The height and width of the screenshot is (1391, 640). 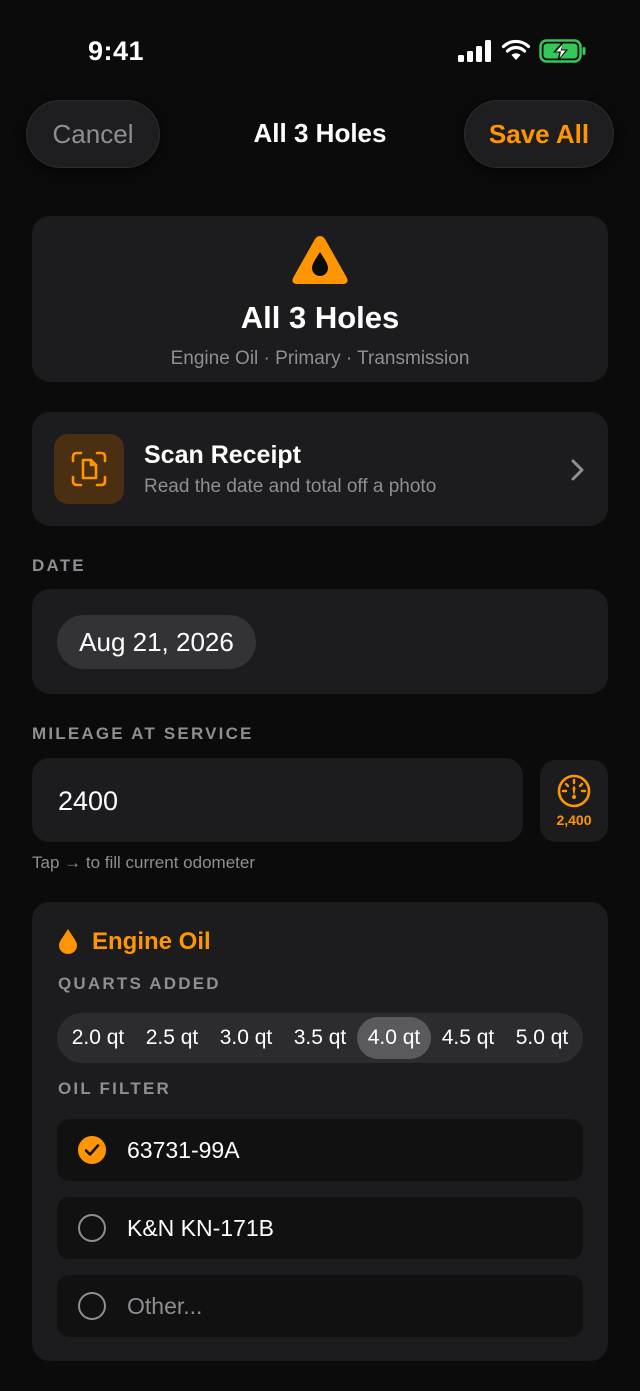 What do you see at coordinates (223, 455) in the screenshot?
I see `scan-receipt-title: Scan Receipt` at bounding box center [223, 455].